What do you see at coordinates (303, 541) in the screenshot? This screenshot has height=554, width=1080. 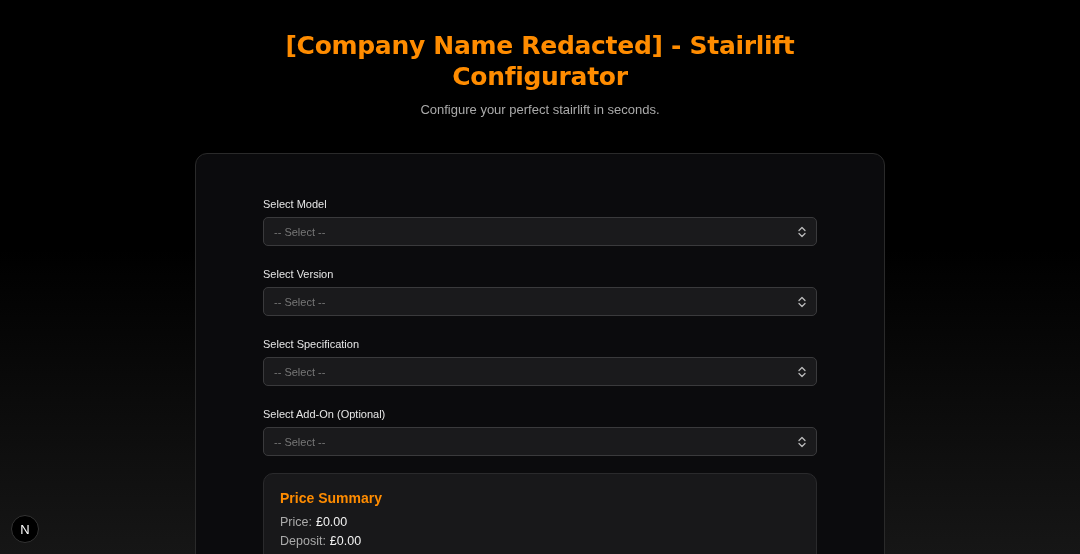 I see `price-line-label: Deposit:` at bounding box center [303, 541].